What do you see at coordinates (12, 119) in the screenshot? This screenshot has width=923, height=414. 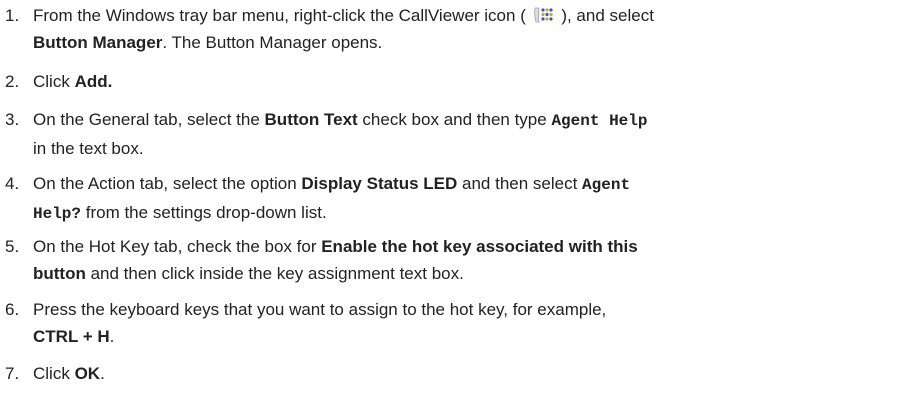 I see `step-number: 3.` at bounding box center [12, 119].